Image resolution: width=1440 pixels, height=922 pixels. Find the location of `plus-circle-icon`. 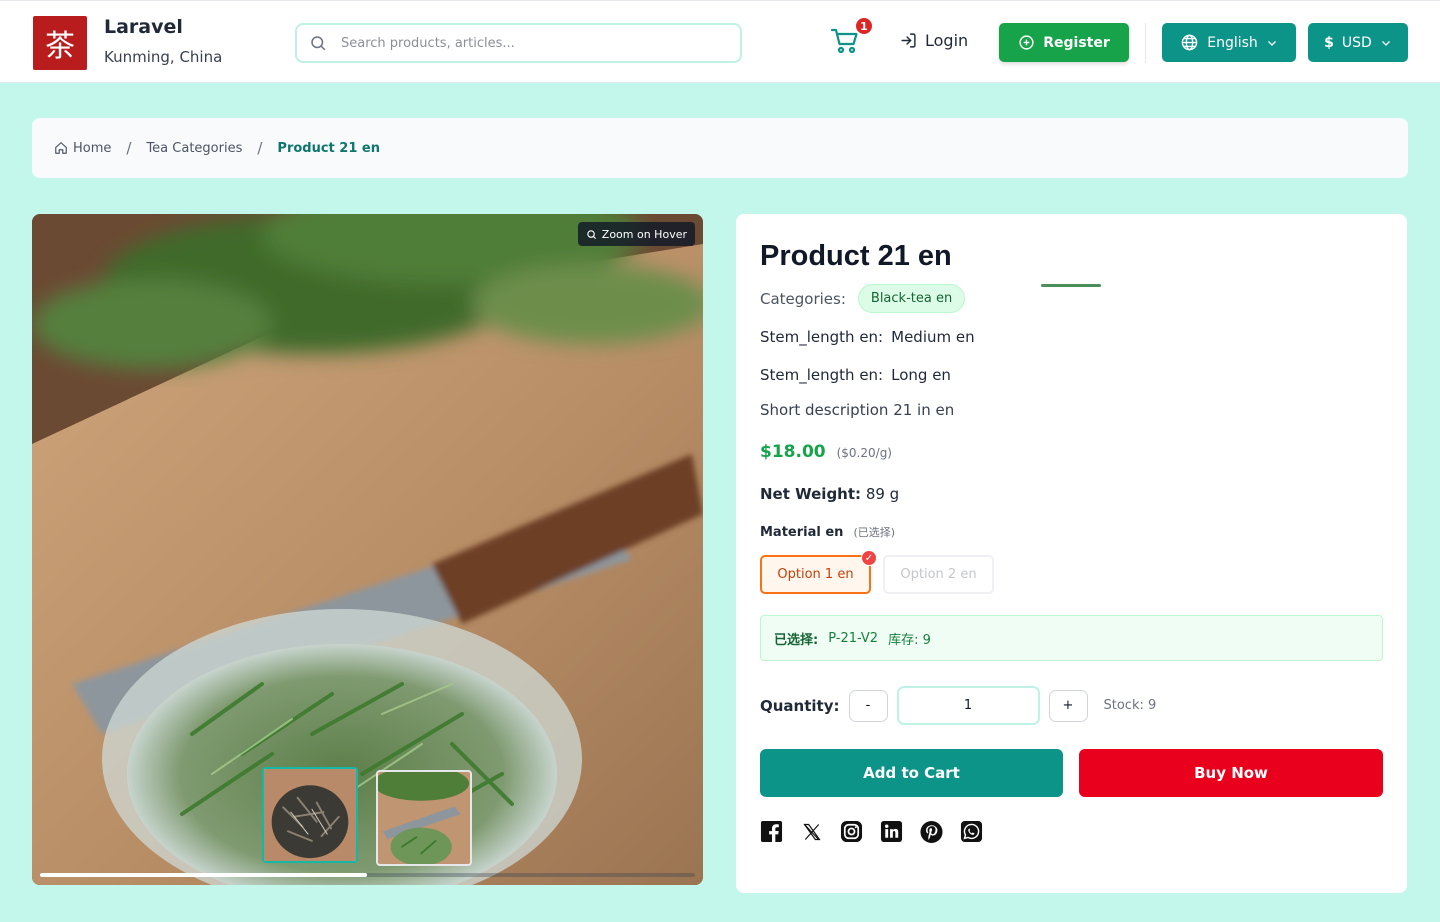

plus-circle-icon is located at coordinates (1026, 42).